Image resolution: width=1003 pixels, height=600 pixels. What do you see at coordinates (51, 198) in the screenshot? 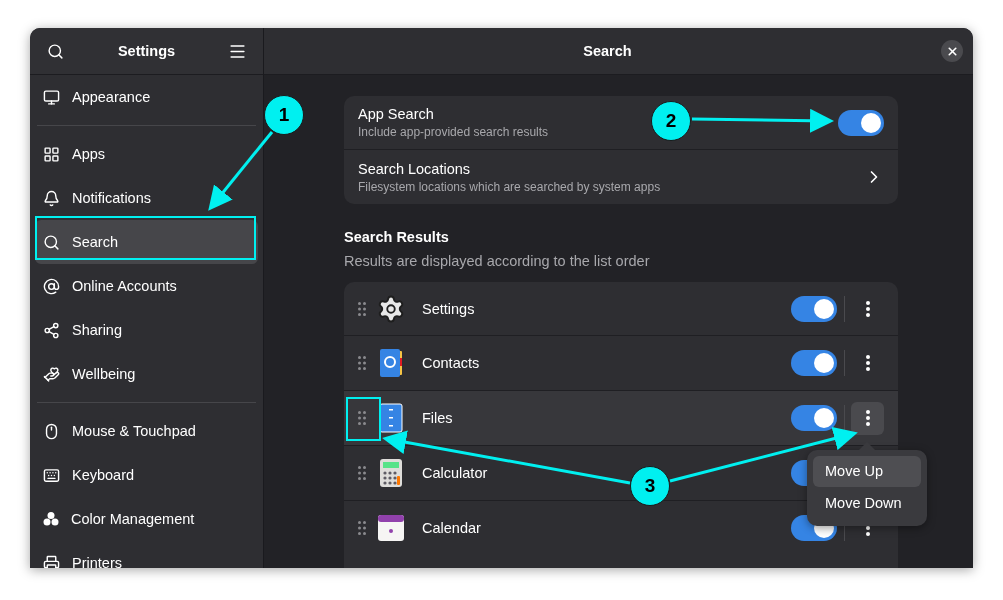
I see `bell-icon` at bounding box center [51, 198].